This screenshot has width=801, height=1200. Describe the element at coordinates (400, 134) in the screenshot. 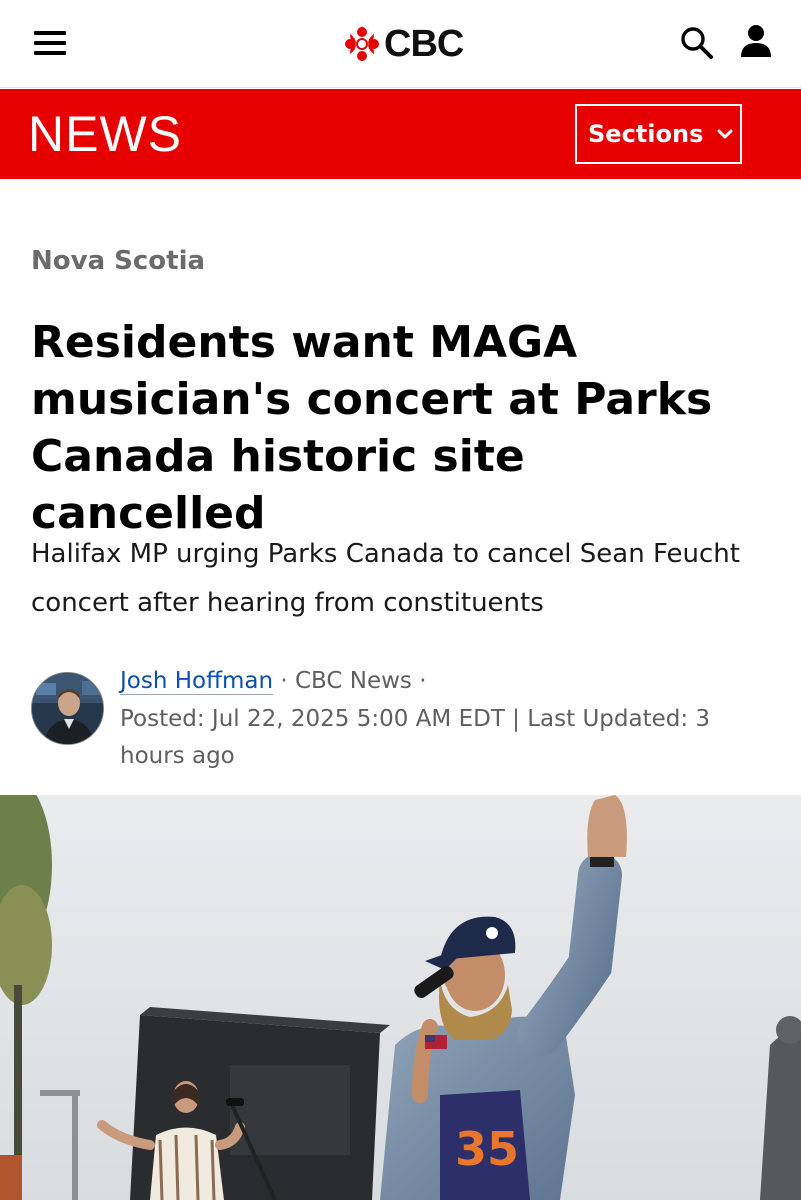

I see `news-banner: NEWS Sections` at that location.